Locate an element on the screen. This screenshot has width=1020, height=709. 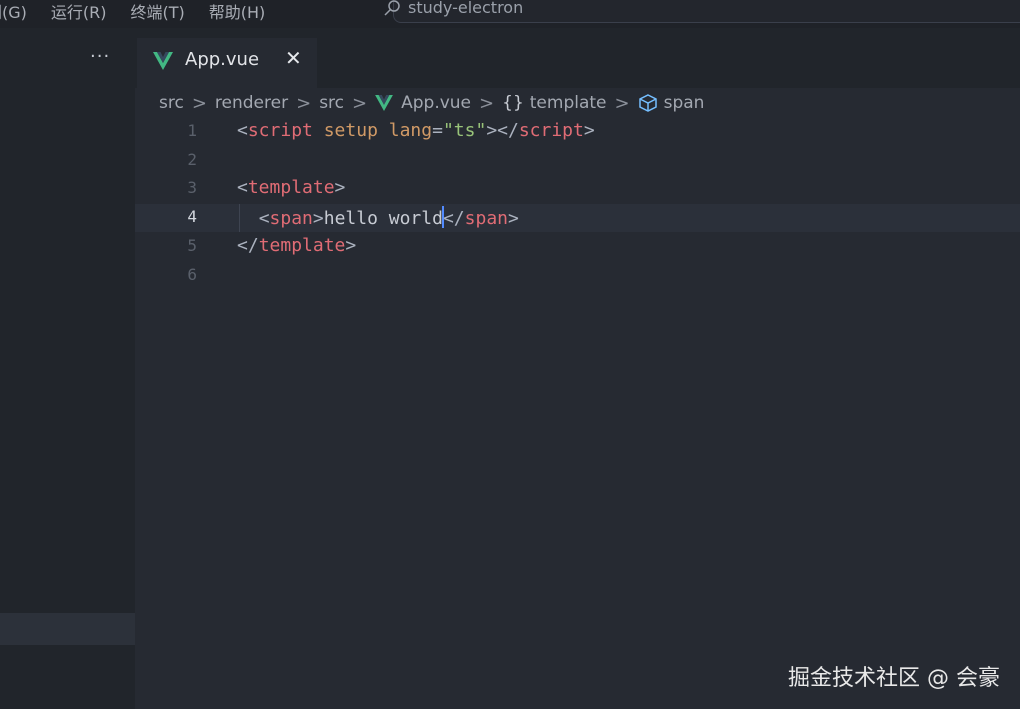
code-line: 1 <script setup lang="ts"></script> is located at coordinates (577, 132).